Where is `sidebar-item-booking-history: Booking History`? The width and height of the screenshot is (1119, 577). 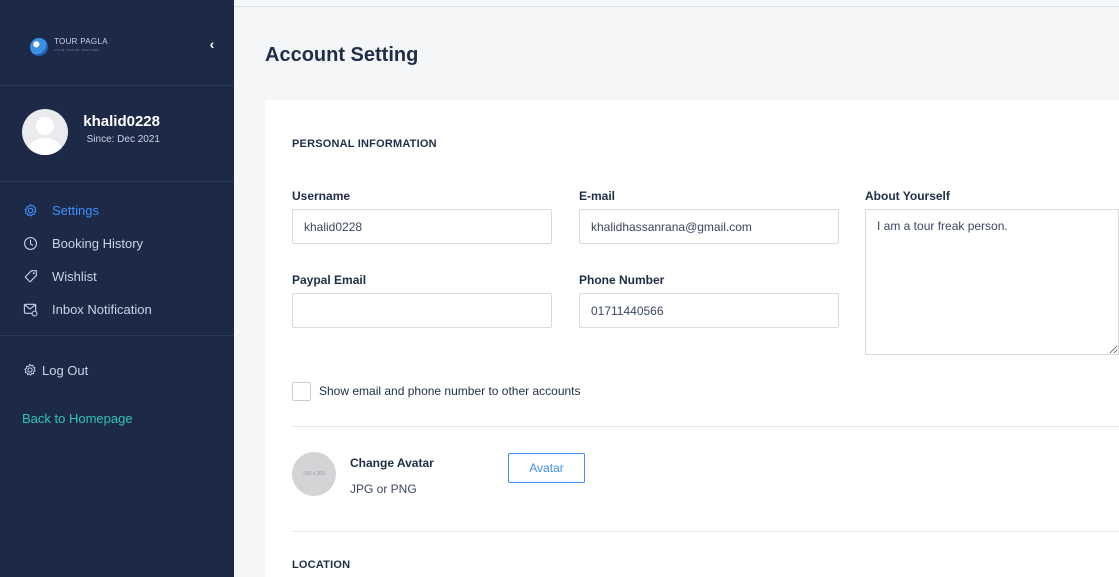
sidebar-item-booking-history: Booking History is located at coordinates (82, 243).